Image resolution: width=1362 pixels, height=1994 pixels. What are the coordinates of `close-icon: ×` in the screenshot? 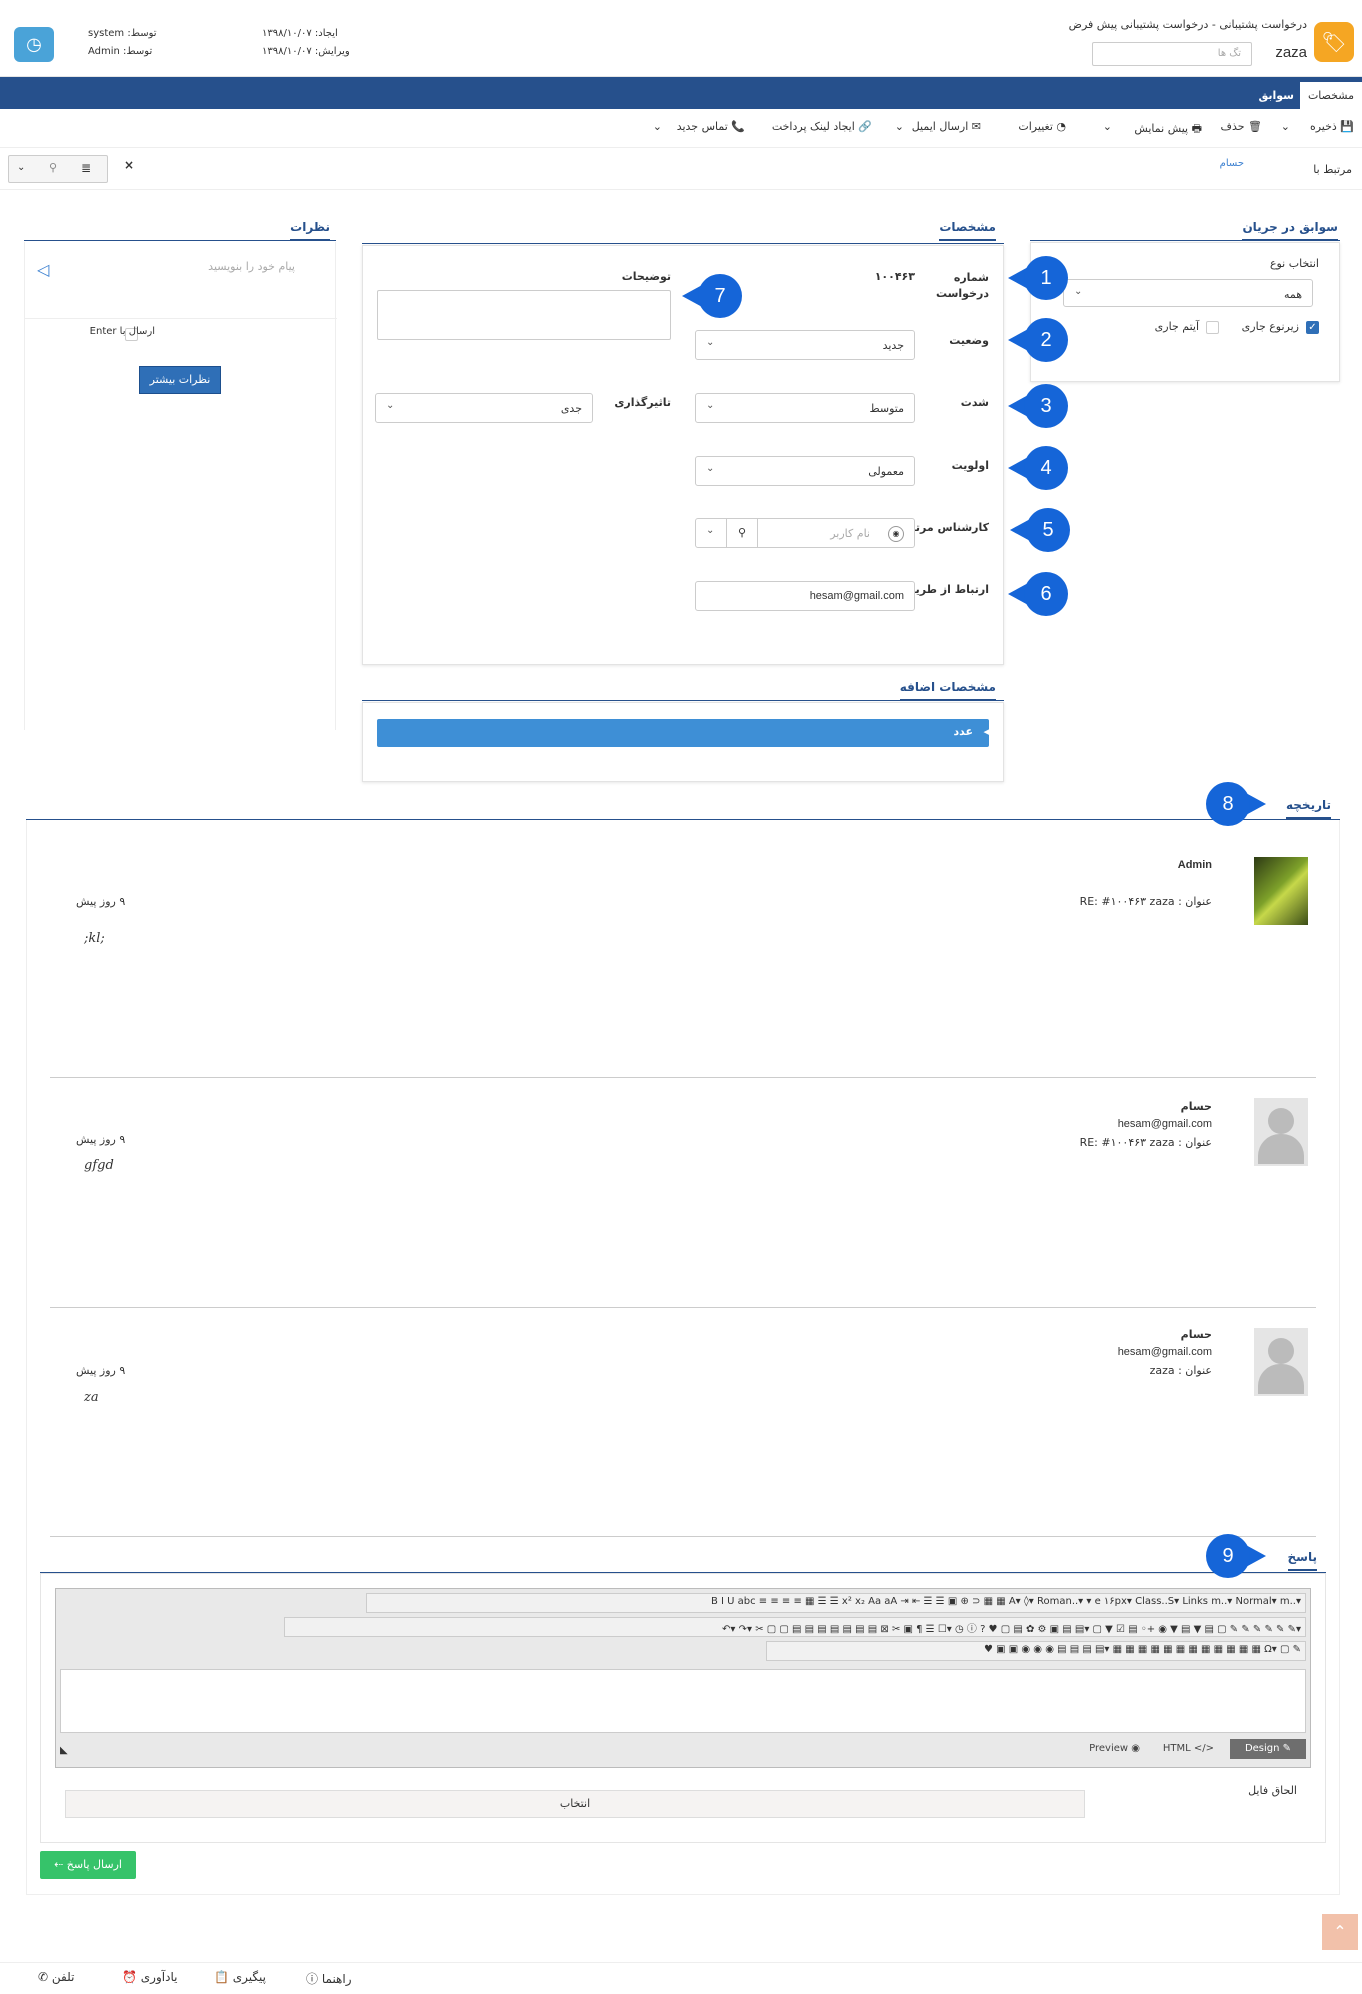 It's located at (129, 165).